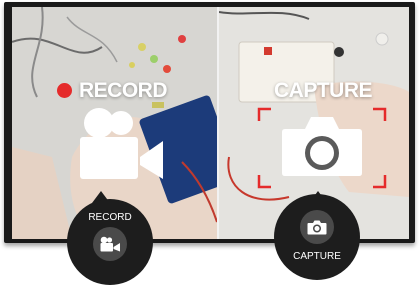  What do you see at coordinates (323, 90) in the screenshot?
I see `capture-mode-label: CAPTURE` at bounding box center [323, 90].